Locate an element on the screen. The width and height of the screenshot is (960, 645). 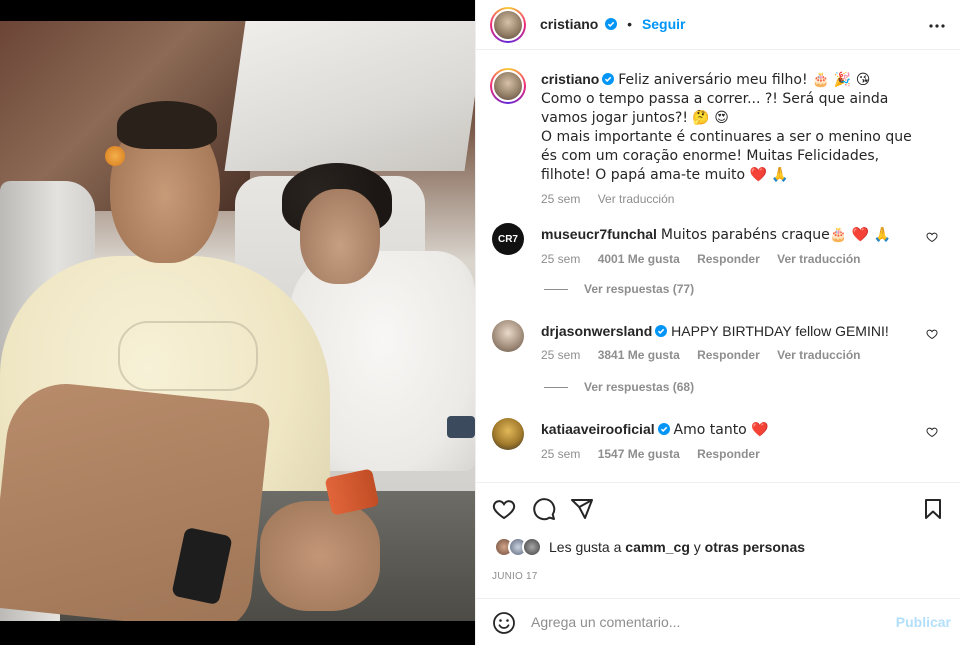
add-comment-bar: Publicar is located at coordinates (718, 621).